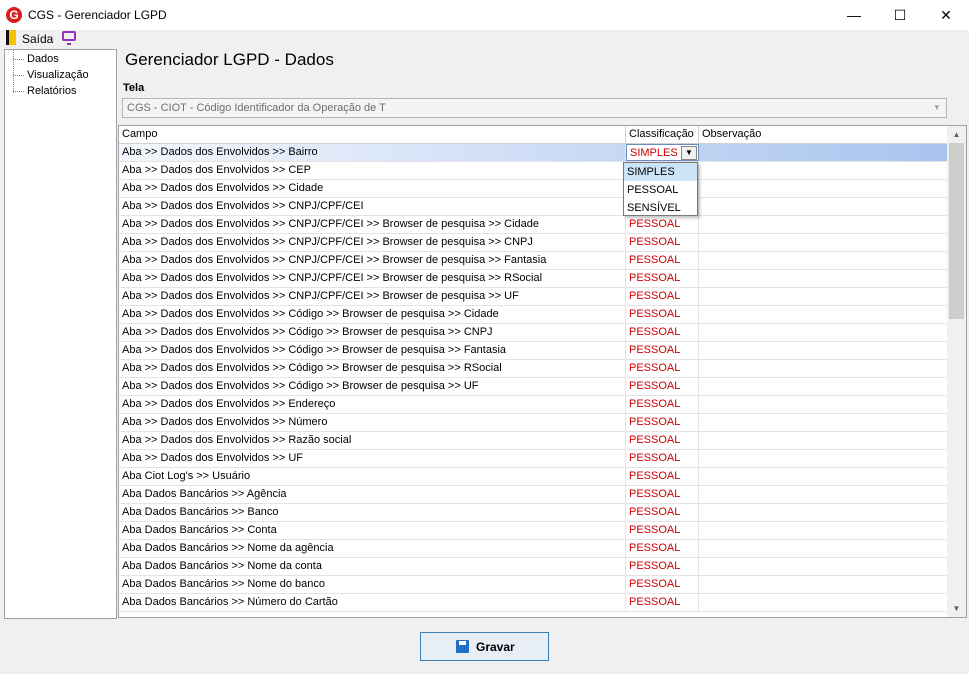 This screenshot has width=969, height=674. I want to click on table-row: Aba Dados Bancários >> Banco PESSOAL, so click(534, 513).